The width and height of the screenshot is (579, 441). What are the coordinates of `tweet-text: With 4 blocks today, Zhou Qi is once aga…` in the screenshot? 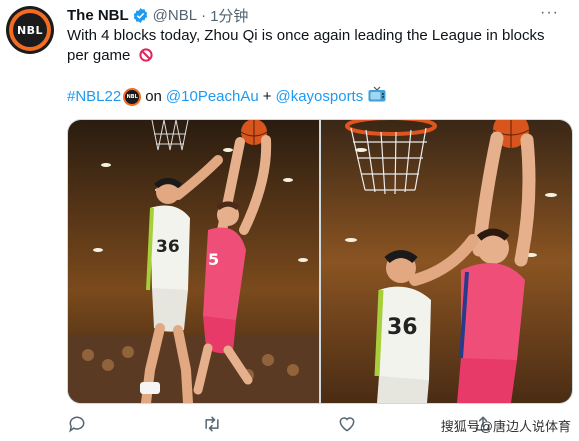 It's located at (317, 46).